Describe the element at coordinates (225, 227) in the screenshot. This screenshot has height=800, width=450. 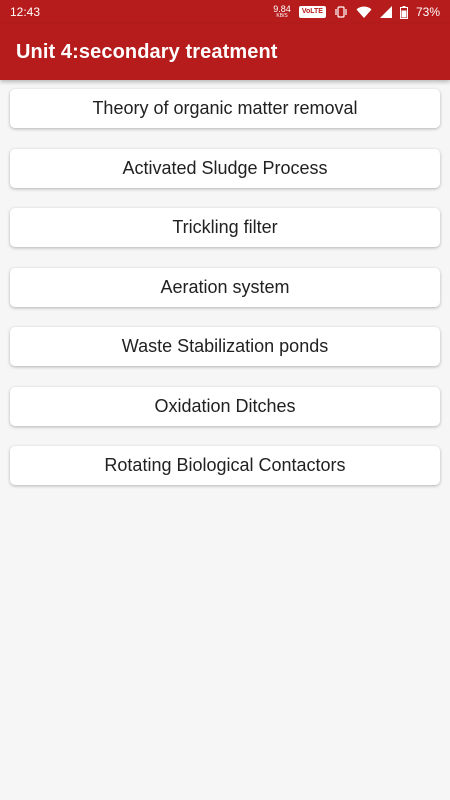
I see `topic-button-trickling-filter: Trickling filter` at that location.